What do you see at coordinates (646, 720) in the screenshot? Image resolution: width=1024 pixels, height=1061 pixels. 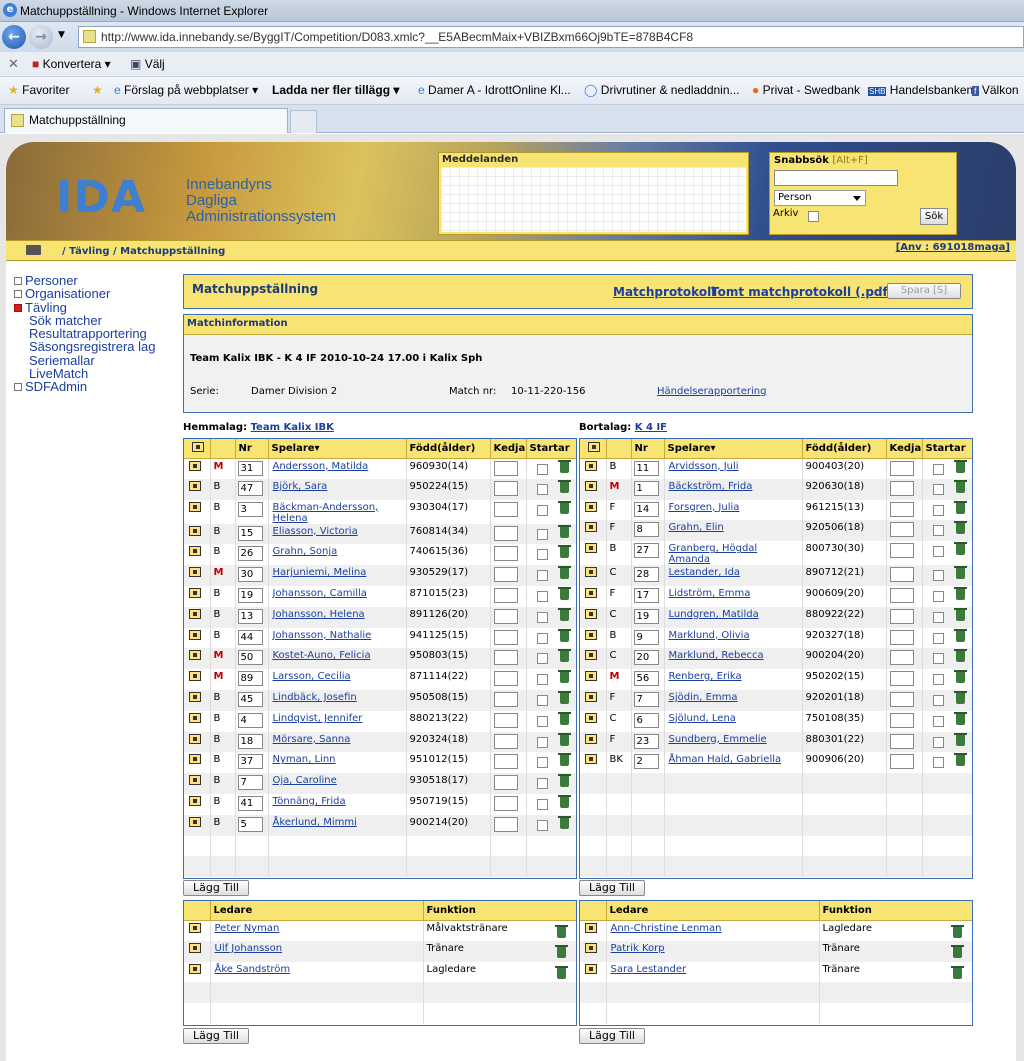 I see `player-nr-input: 6` at bounding box center [646, 720].